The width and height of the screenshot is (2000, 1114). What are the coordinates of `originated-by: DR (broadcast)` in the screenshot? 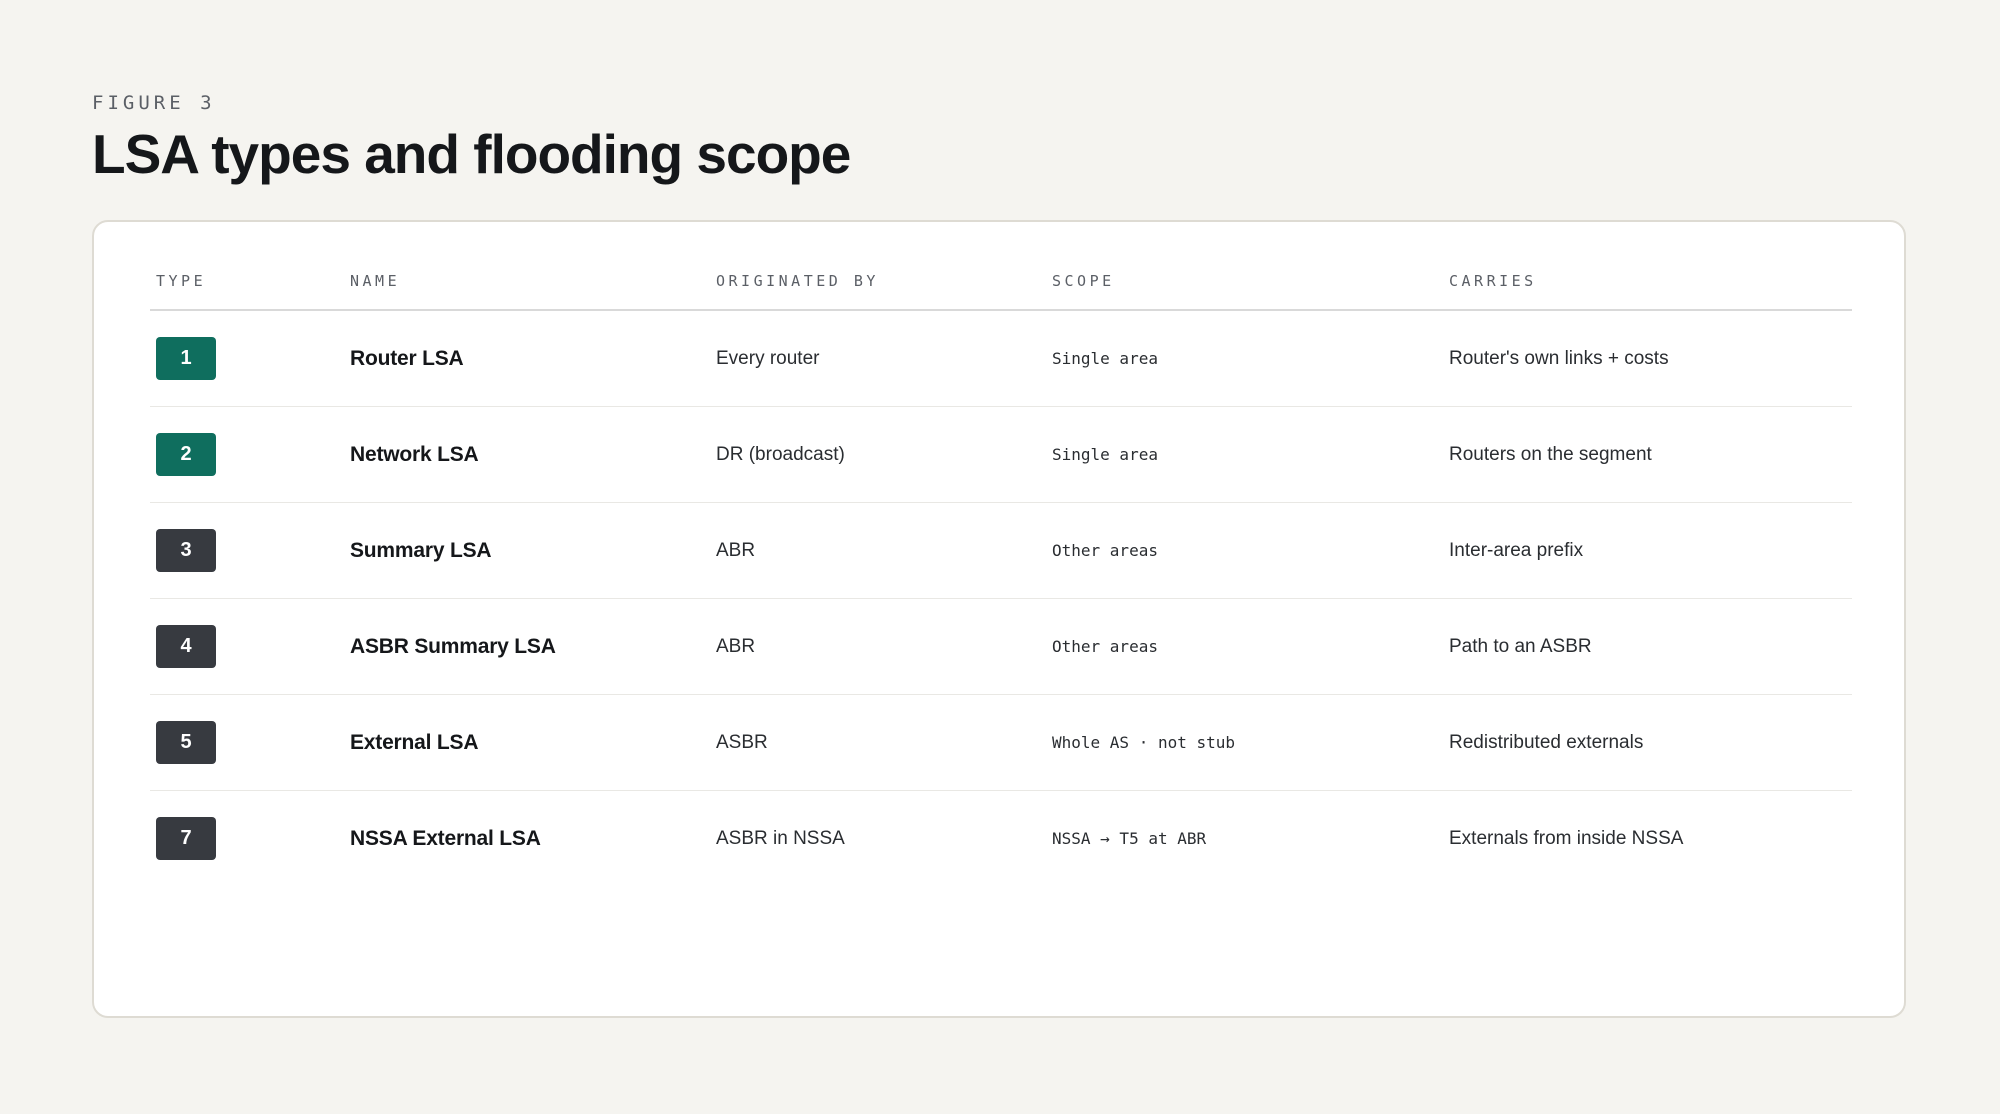 It's located at (780, 454).